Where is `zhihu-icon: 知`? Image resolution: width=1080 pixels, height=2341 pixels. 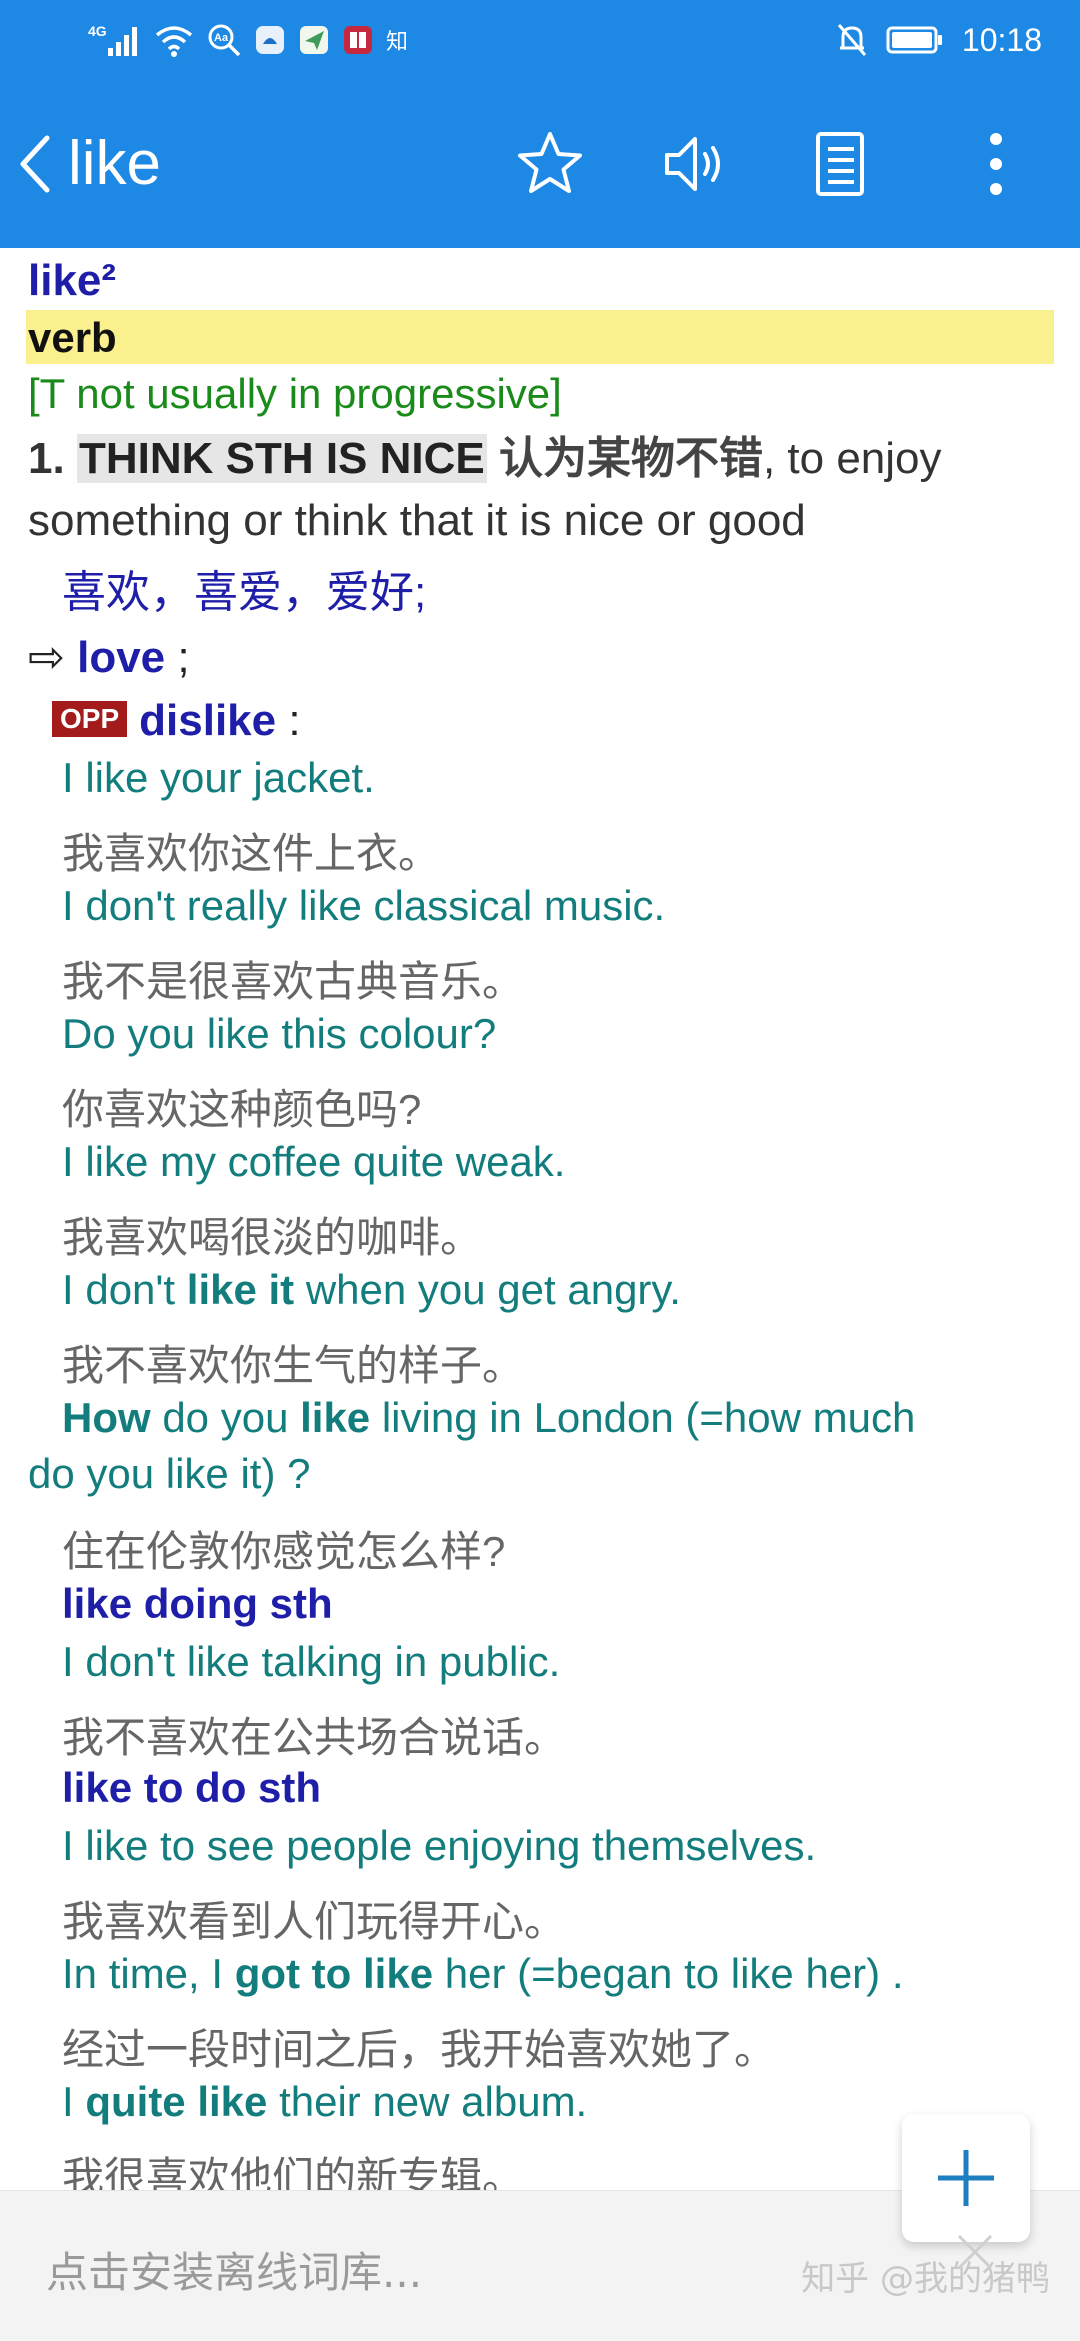
zhihu-icon: 知 is located at coordinates (397, 42).